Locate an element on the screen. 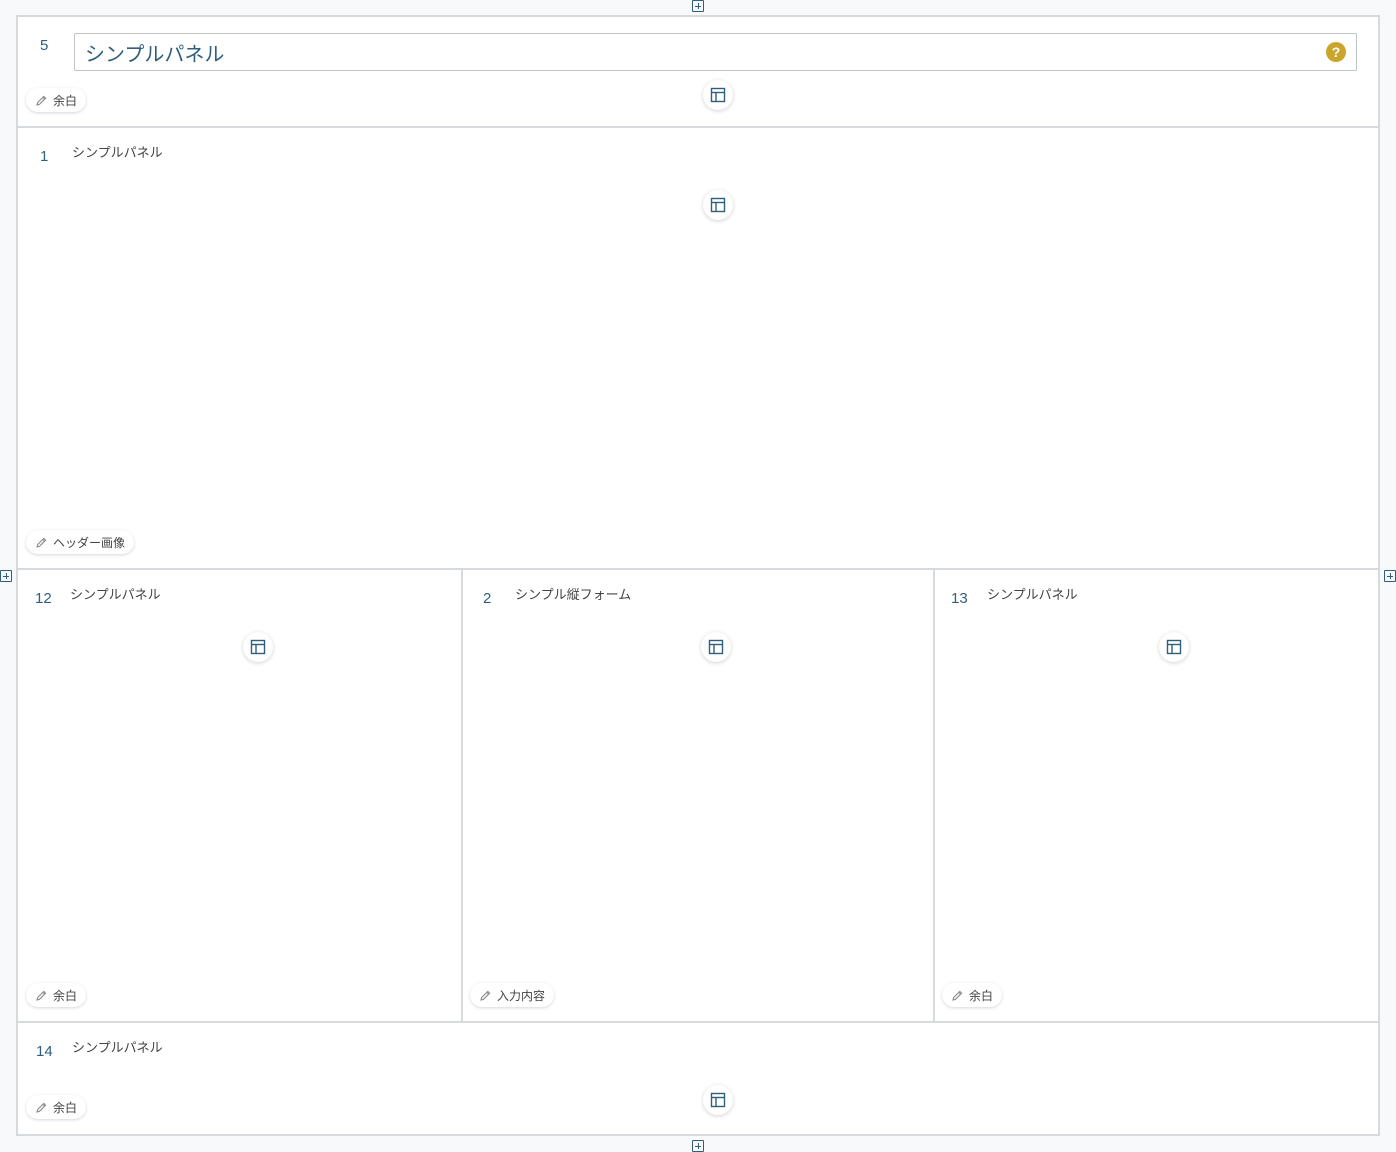  panel-number: 13 is located at coordinates (959, 598).